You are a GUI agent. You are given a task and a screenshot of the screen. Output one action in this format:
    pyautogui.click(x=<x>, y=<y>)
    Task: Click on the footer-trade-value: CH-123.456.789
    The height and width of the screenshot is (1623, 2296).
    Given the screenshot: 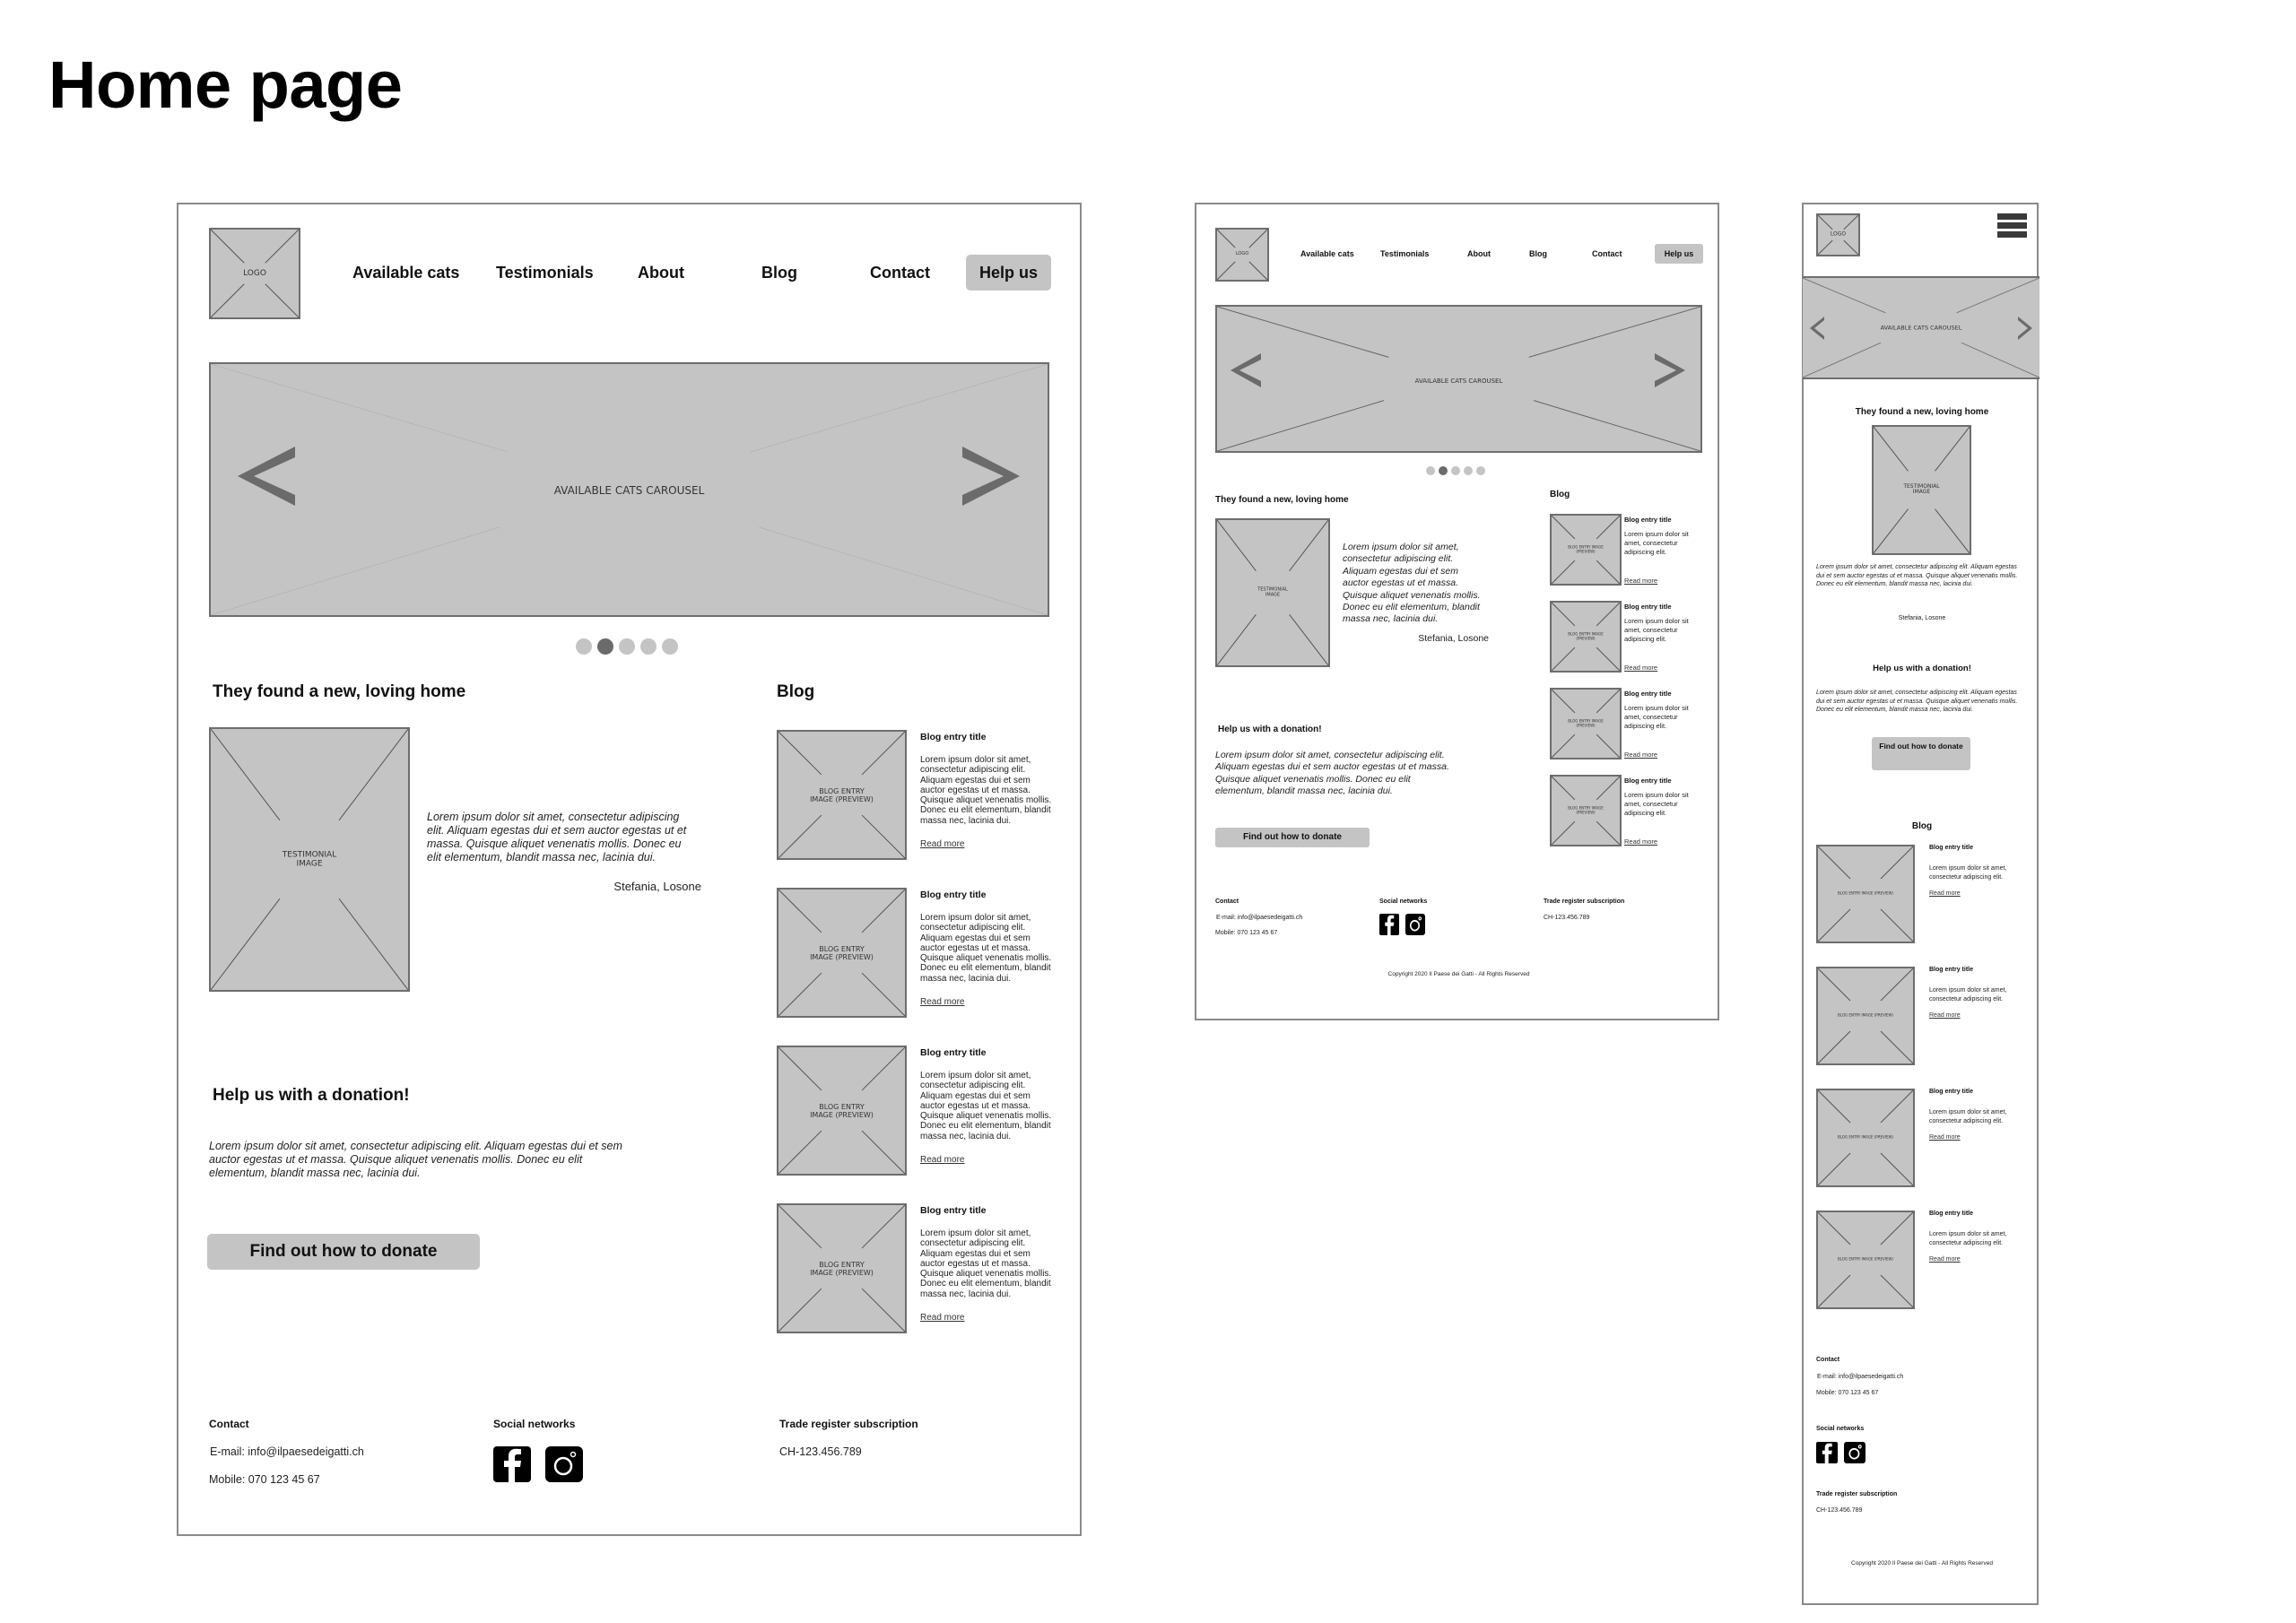 What is the action you would take?
    pyautogui.click(x=1839, y=1510)
    